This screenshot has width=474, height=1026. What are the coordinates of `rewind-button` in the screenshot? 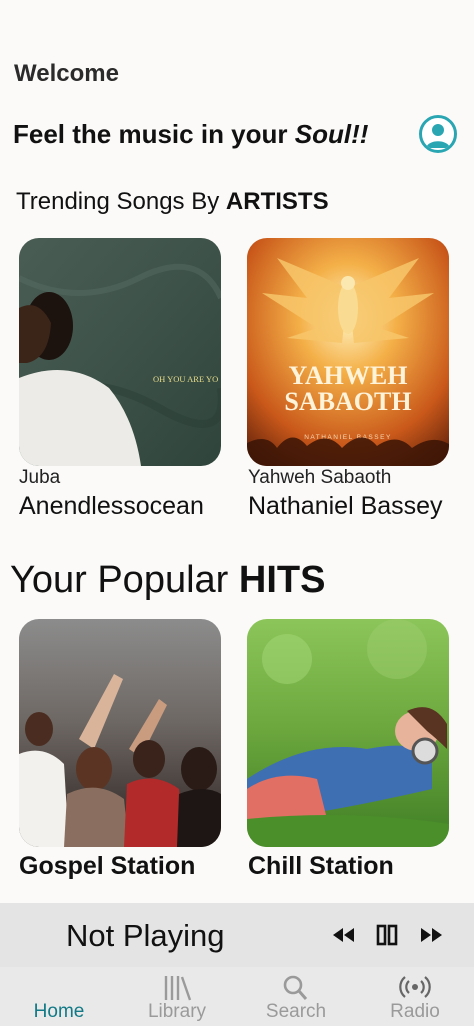 It's located at (344, 935).